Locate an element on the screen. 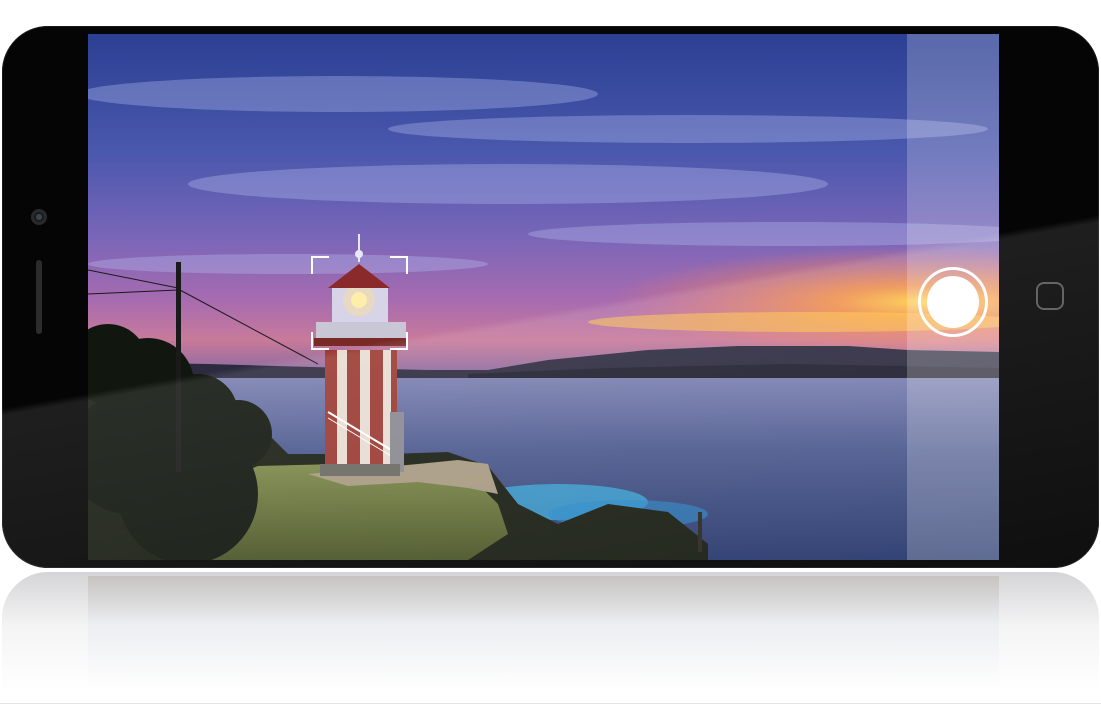 This screenshot has width=1101, height=710. home-button-icon is located at coordinates (1050, 296).